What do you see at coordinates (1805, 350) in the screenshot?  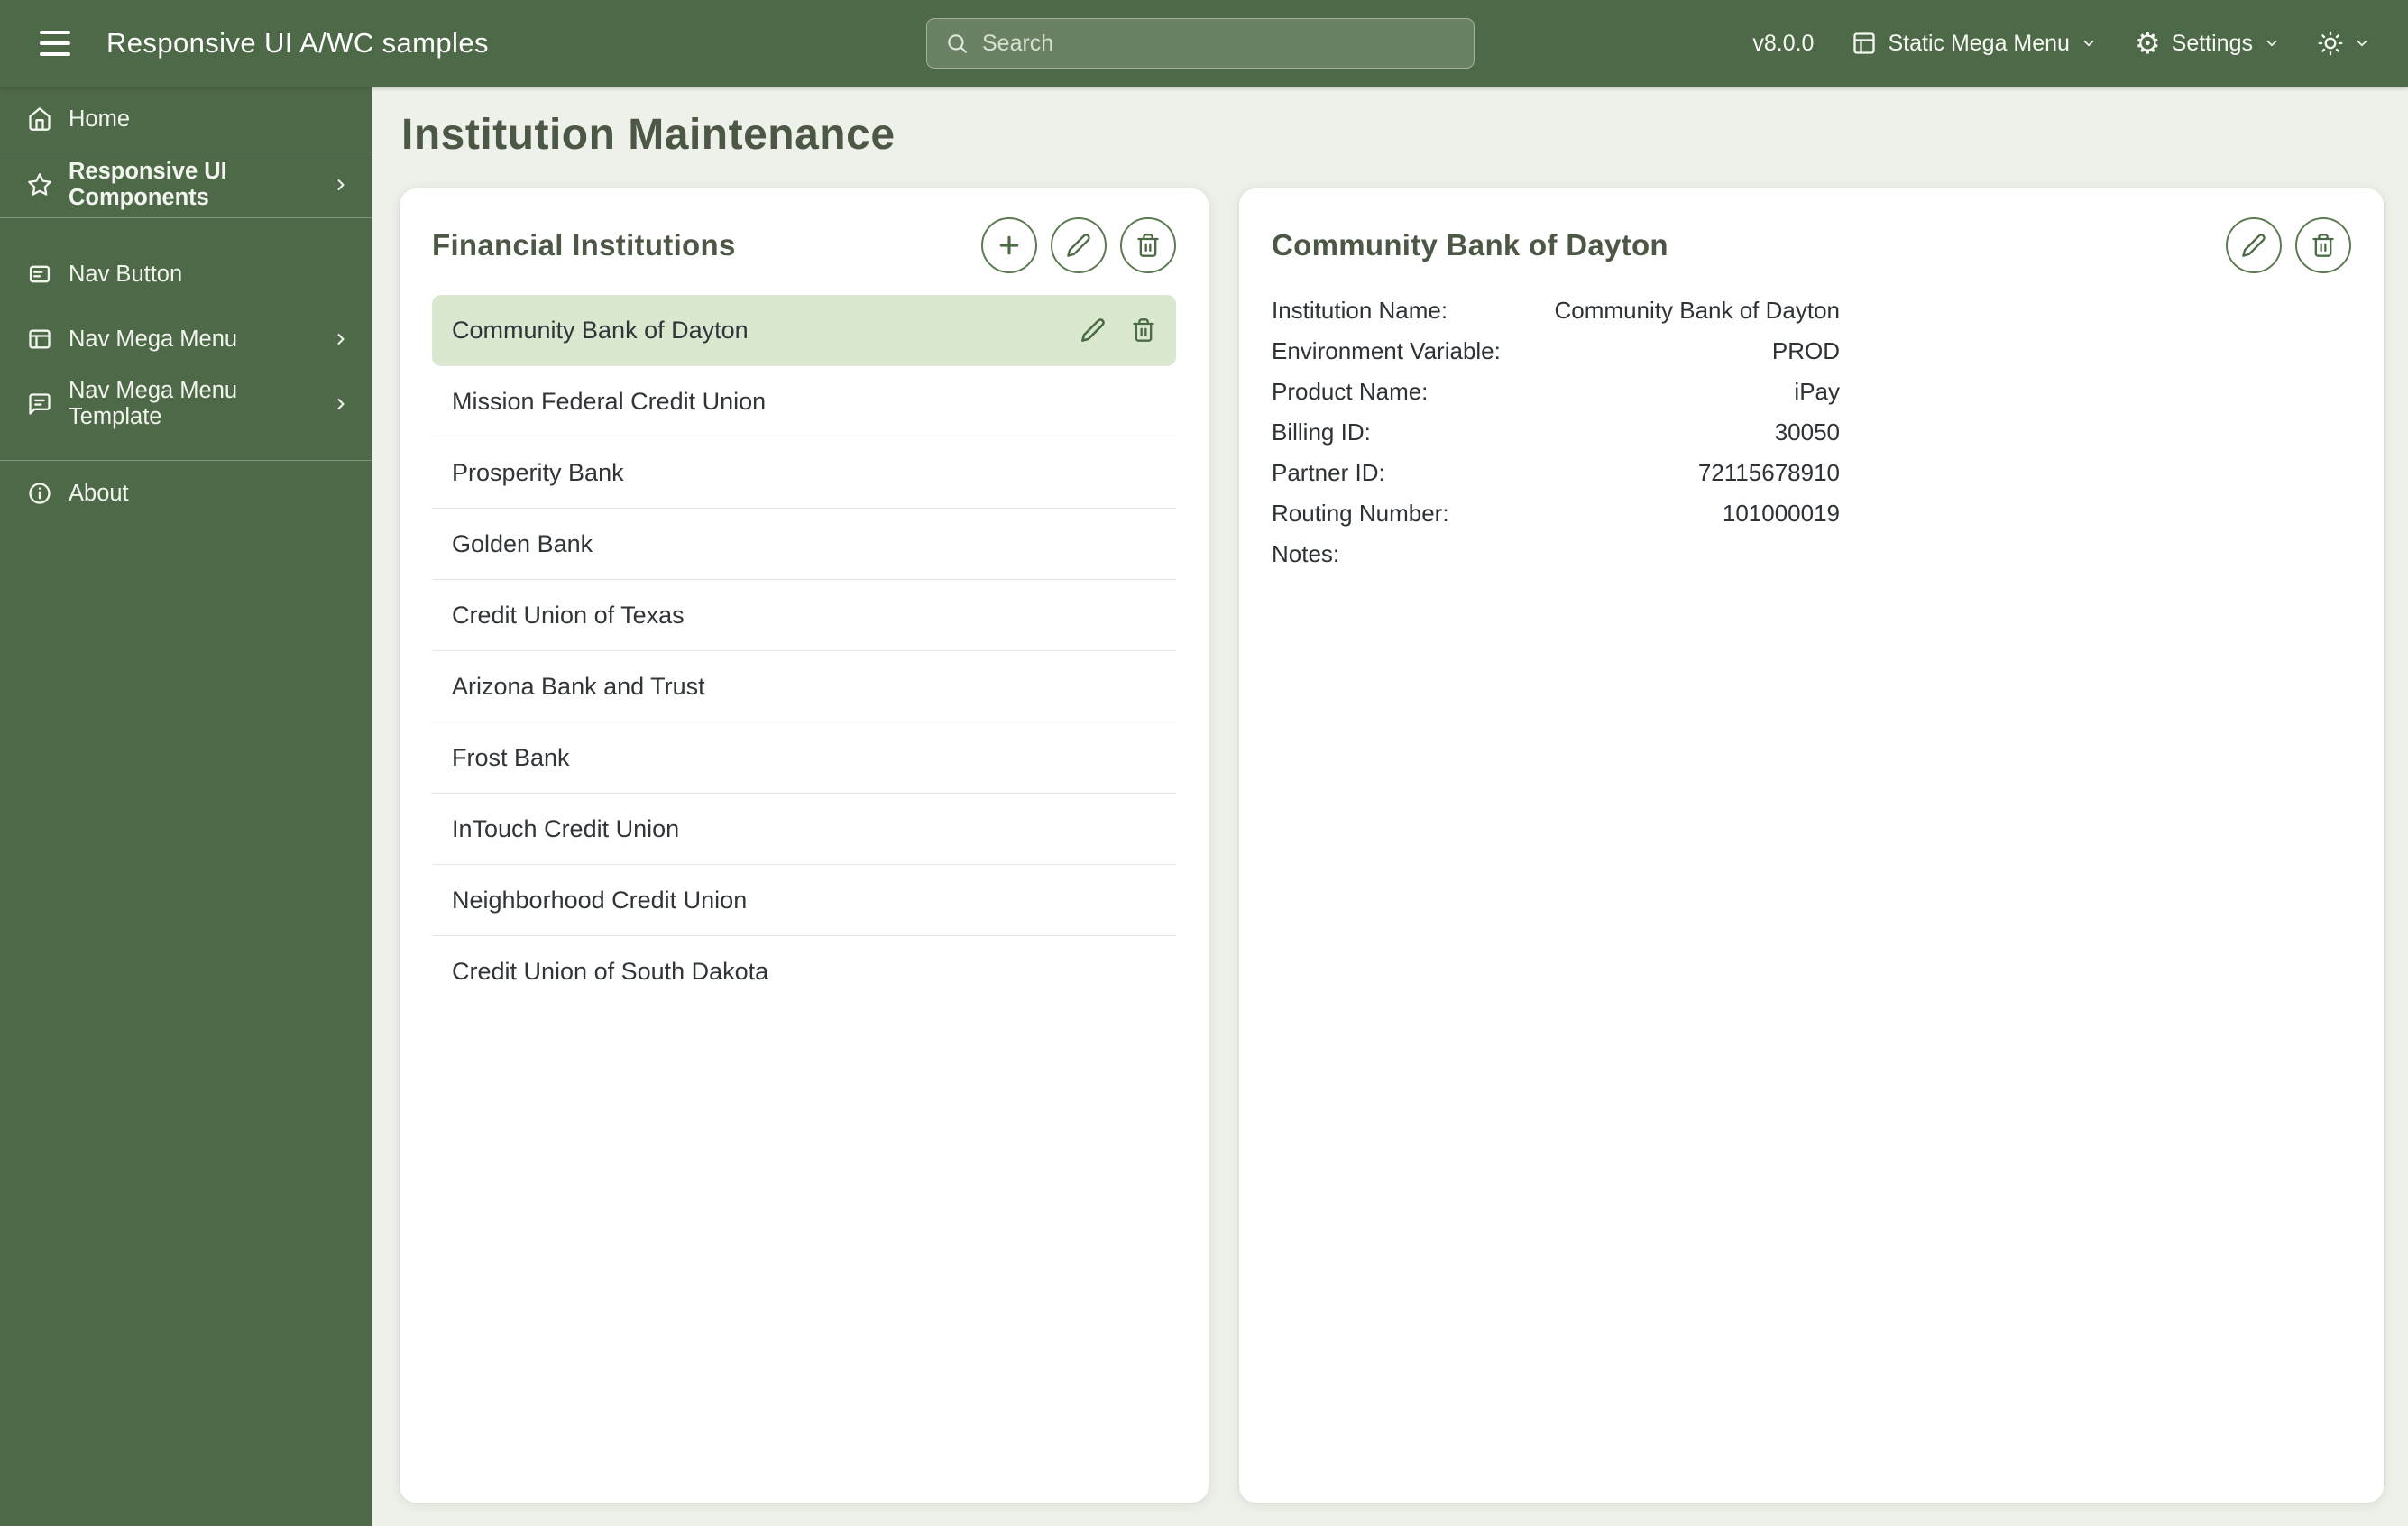 I see `field-value: PROD` at bounding box center [1805, 350].